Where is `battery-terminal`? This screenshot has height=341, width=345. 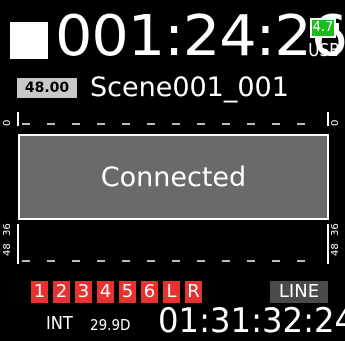
battery-terminal is located at coordinates (337, 28).